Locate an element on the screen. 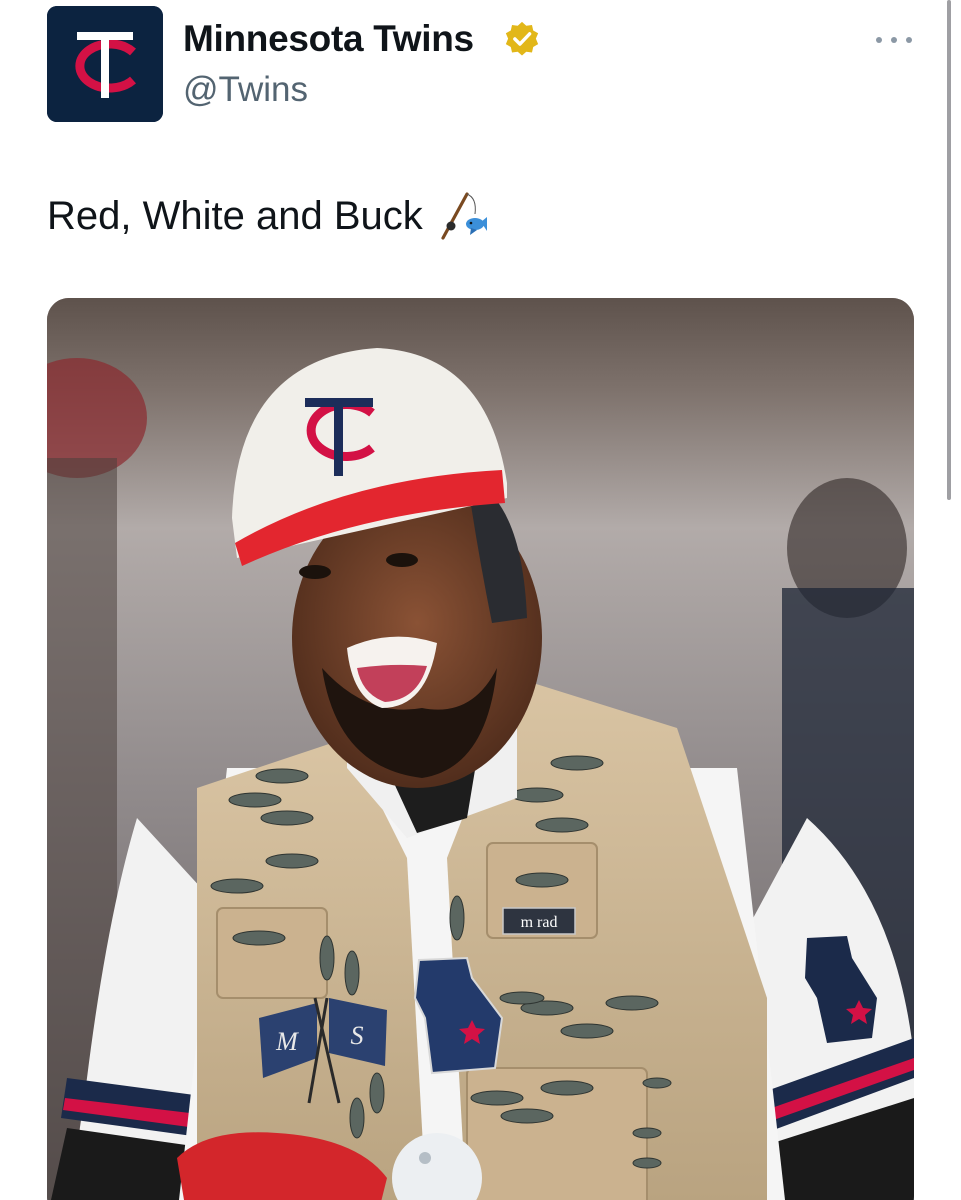 This screenshot has width=961, height=1200. twins-tc-logo-icon is located at coordinates (105, 64).